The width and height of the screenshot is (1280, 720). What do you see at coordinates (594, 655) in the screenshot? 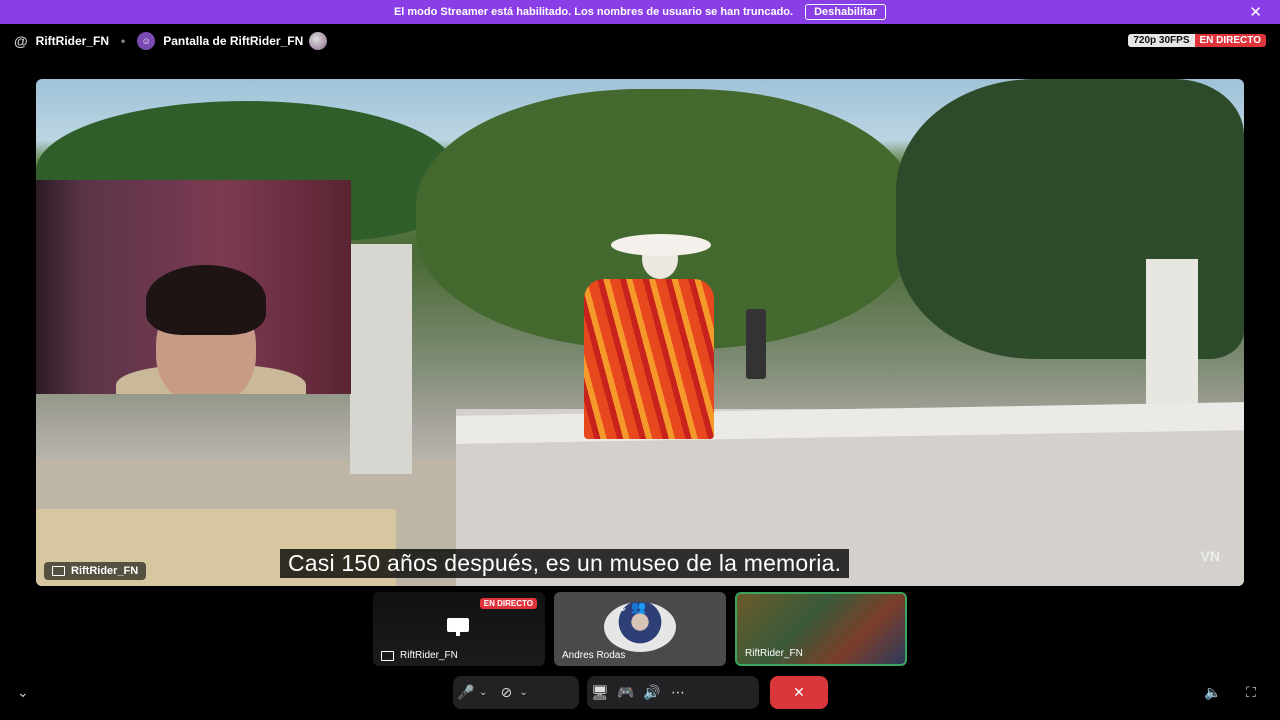
I see `tile-label: Andres Rodas` at bounding box center [594, 655].